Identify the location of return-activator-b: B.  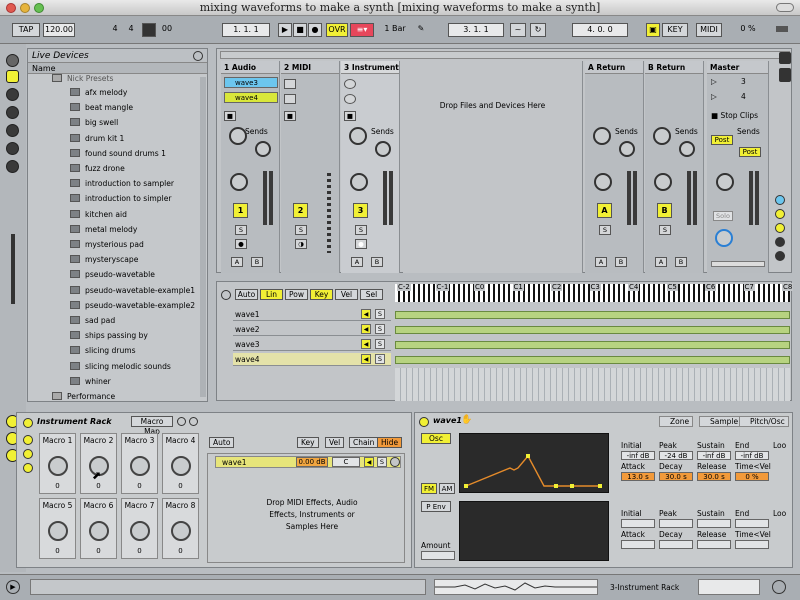
(664, 210).